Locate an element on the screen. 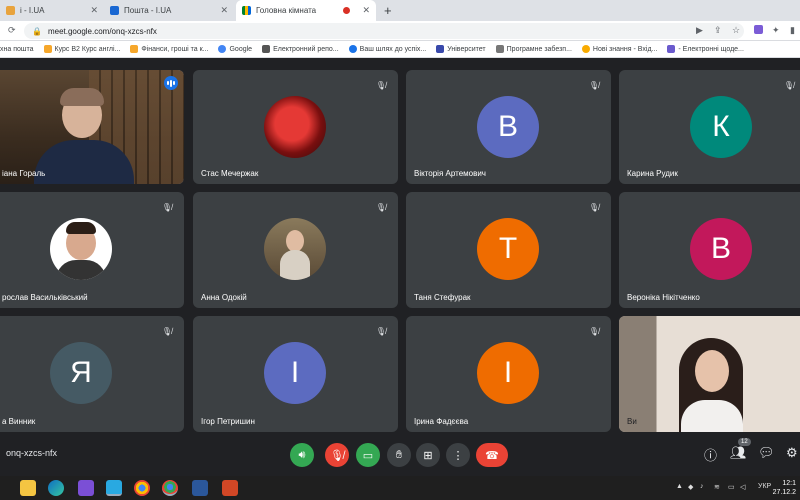 Image resolution: width=800 pixels, height=500 pixels. participant-tile: 🎙︎̸ рослав Васильківський is located at coordinates (92, 250).